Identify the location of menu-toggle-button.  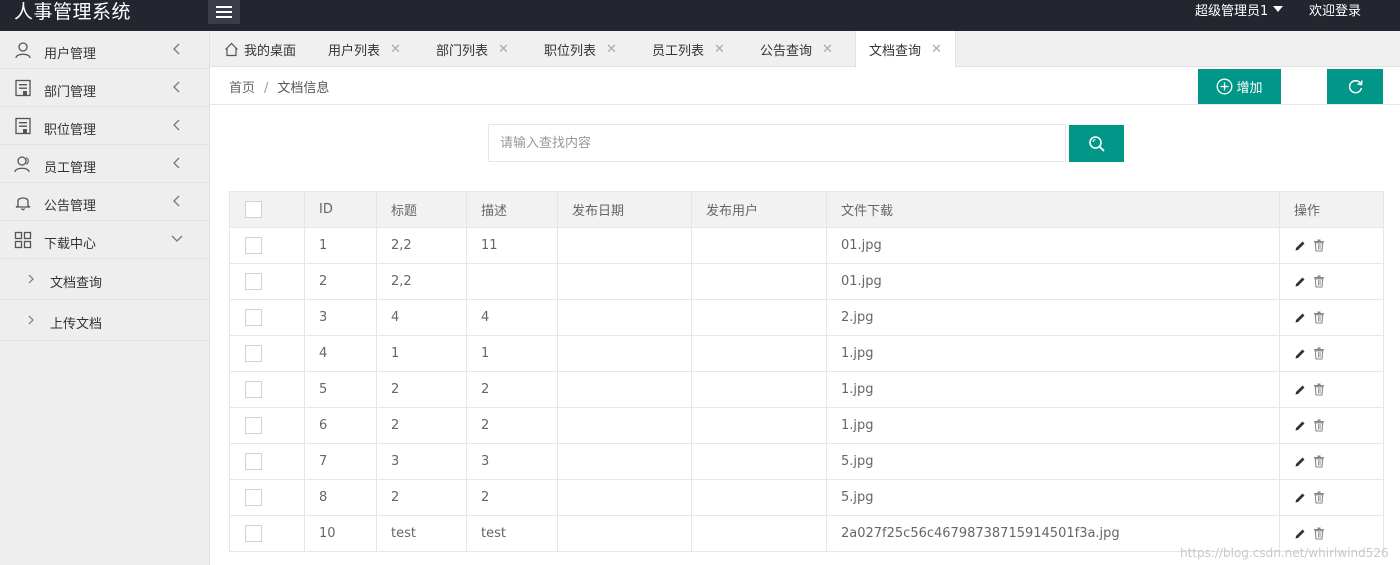
(224, 12).